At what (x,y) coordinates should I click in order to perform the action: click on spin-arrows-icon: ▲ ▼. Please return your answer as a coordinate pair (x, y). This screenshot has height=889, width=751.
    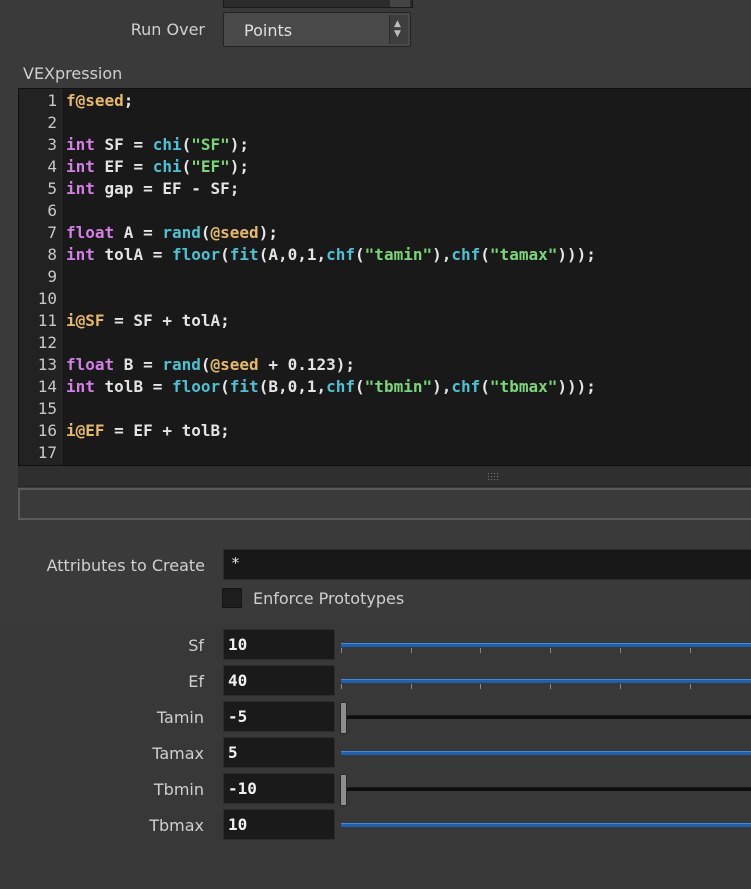
    Looking at the image, I should click on (398, 29).